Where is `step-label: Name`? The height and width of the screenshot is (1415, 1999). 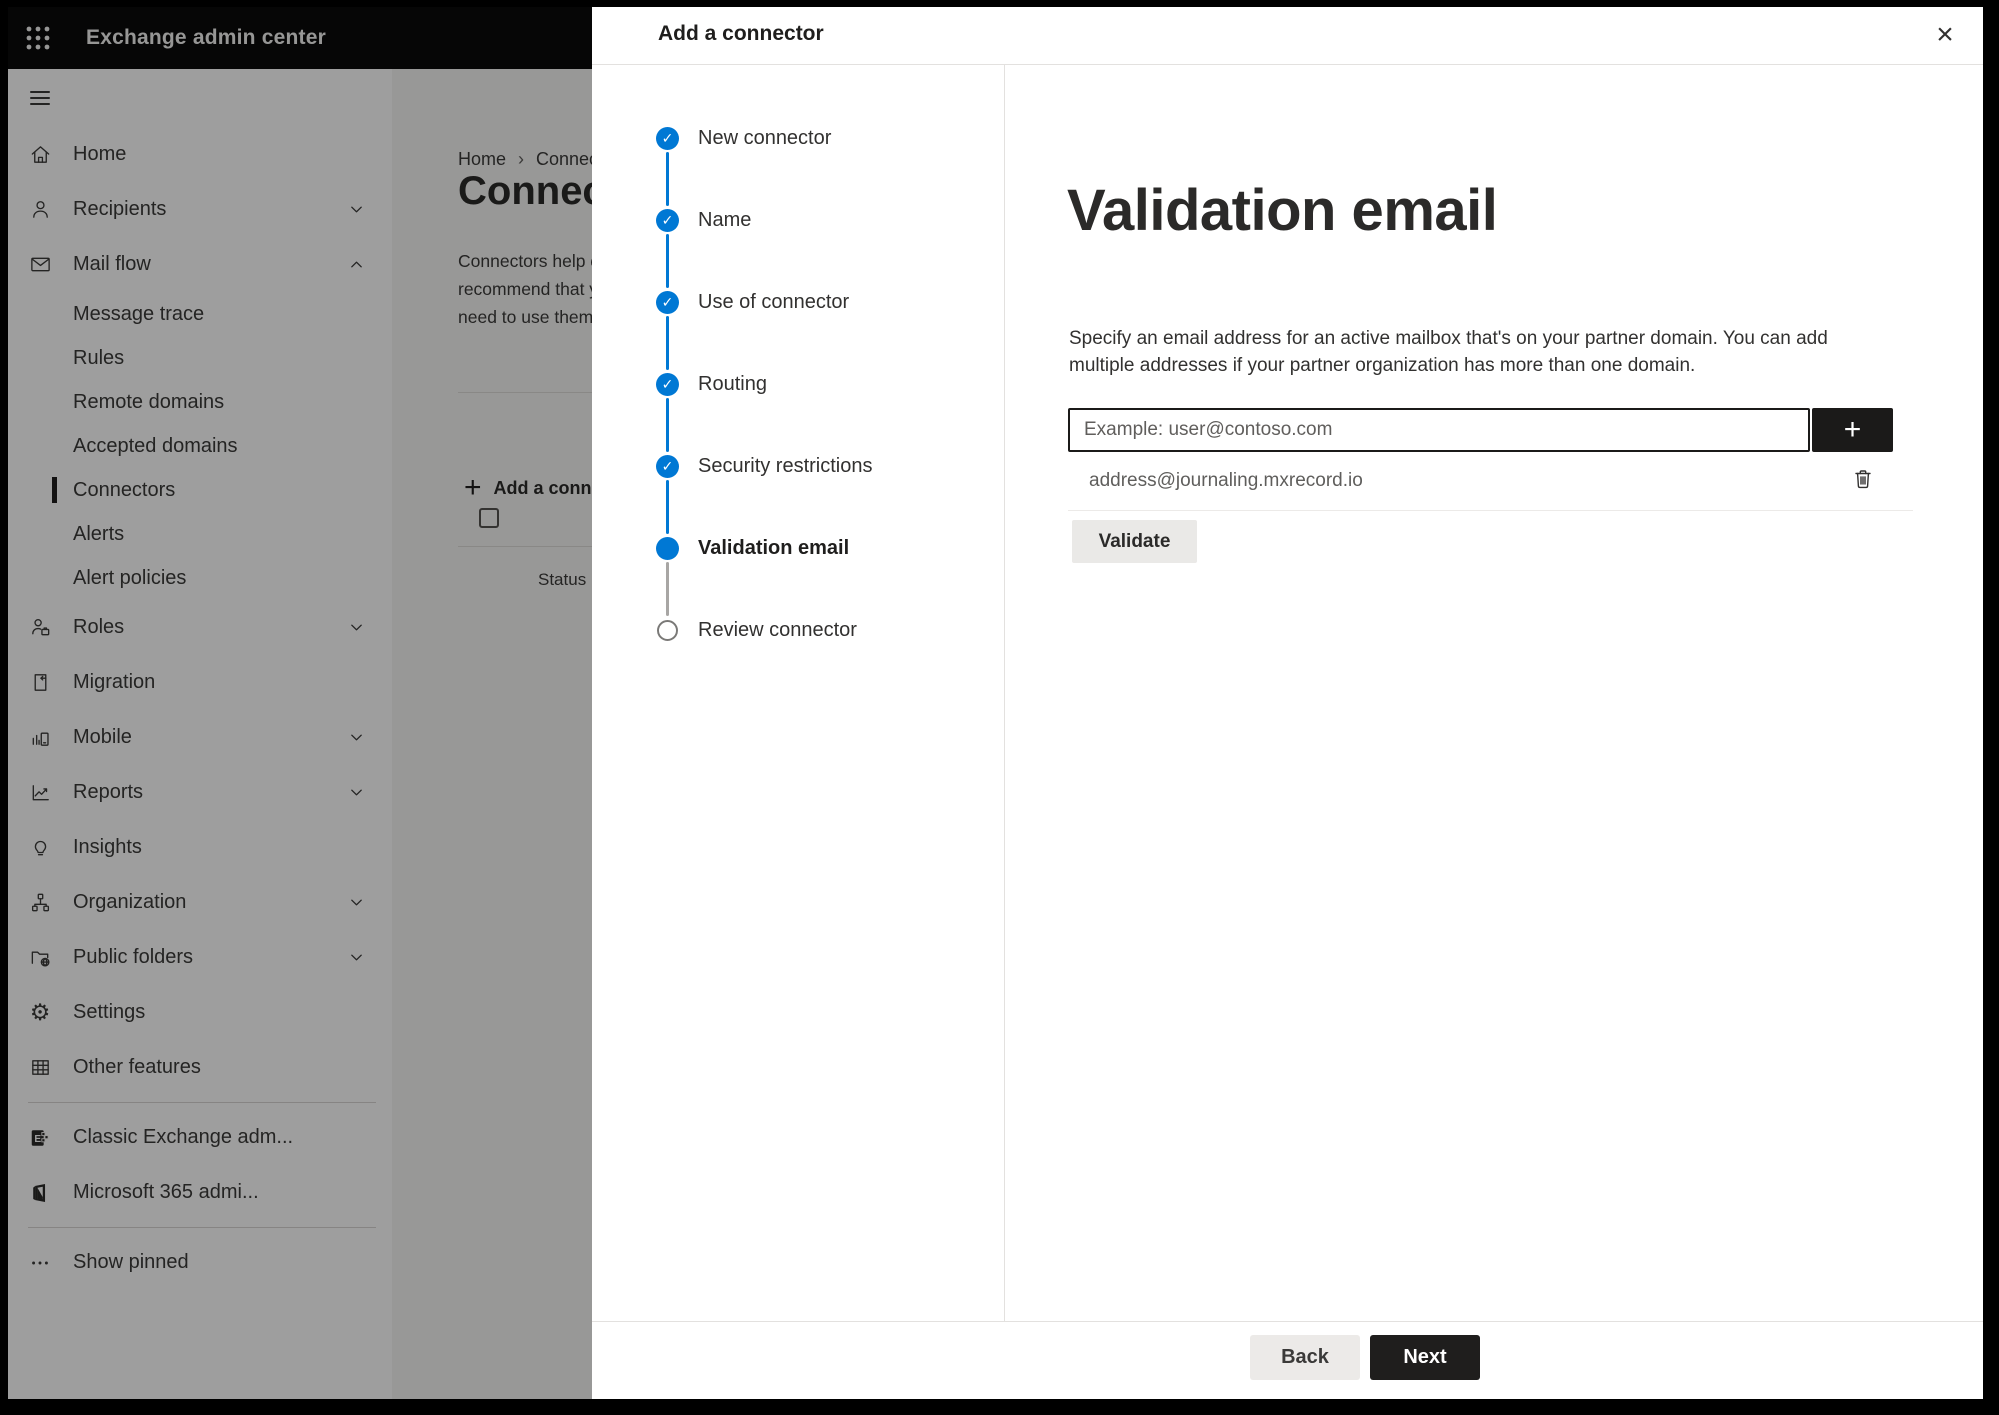
step-label: Name is located at coordinates (725, 219).